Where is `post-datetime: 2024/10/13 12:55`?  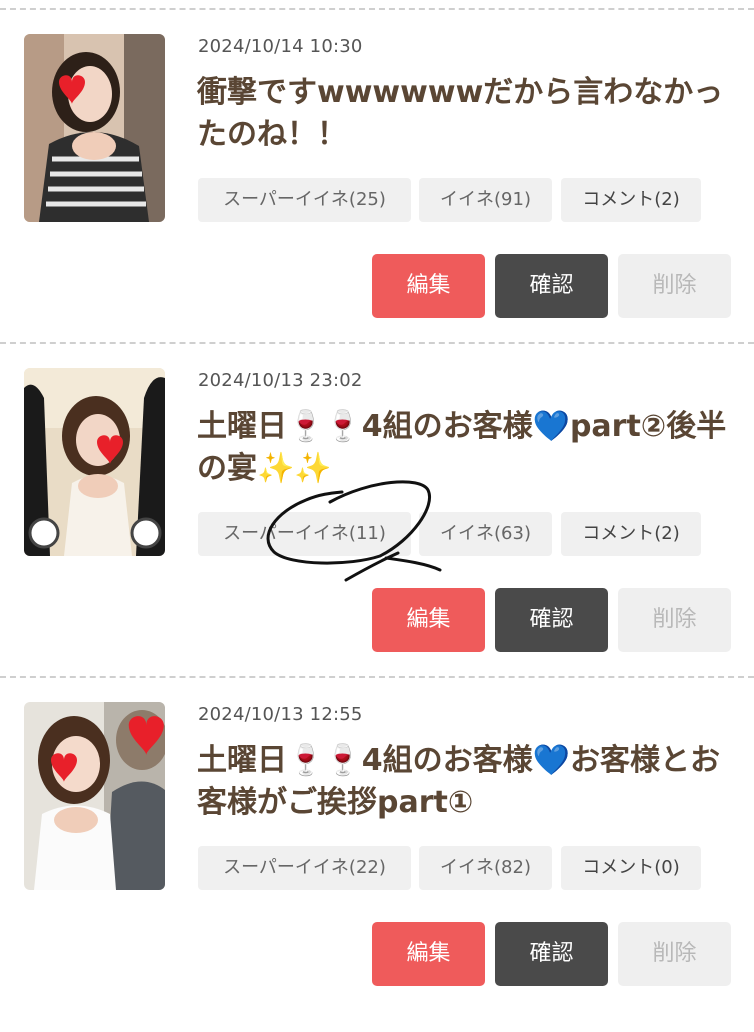
post-datetime: 2024/10/13 12:55 is located at coordinates (280, 714).